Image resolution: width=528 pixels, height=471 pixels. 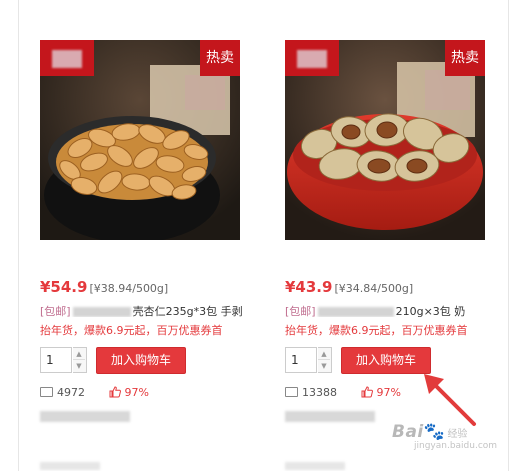 What do you see at coordinates (508, 235) in the screenshot?
I see `right-divider` at bounding box center [508, 235].